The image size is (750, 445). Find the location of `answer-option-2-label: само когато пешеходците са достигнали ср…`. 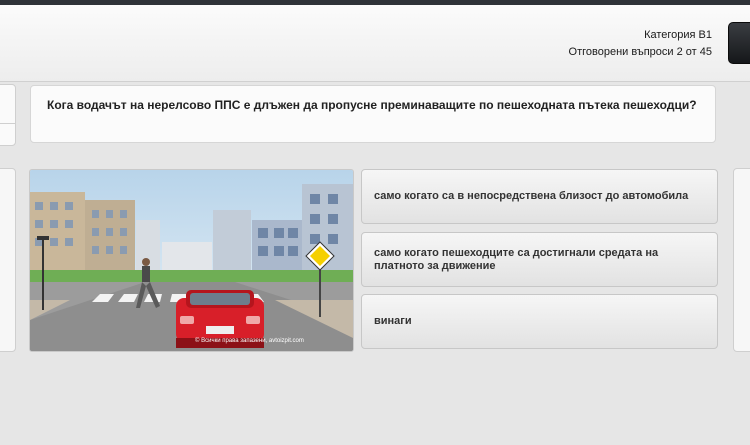

answer-option-2-label: само когато пешеходците са достигнали ср… is located at coordinates (516, 259).